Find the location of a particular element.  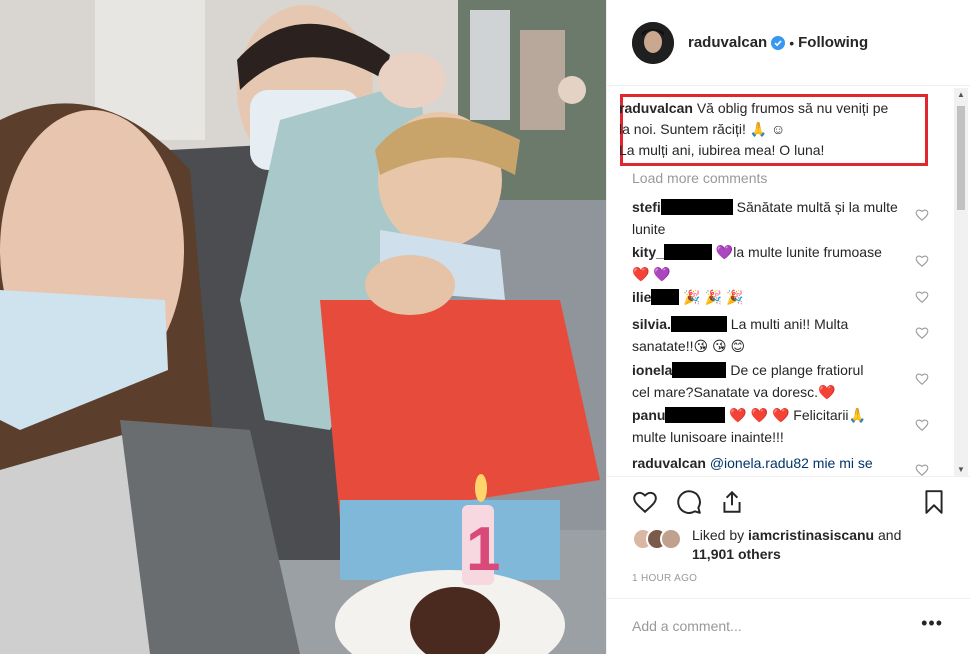

comment-item: raduvalcan @ionela.radu82 mie mi se is located at coordinates (774, 463).